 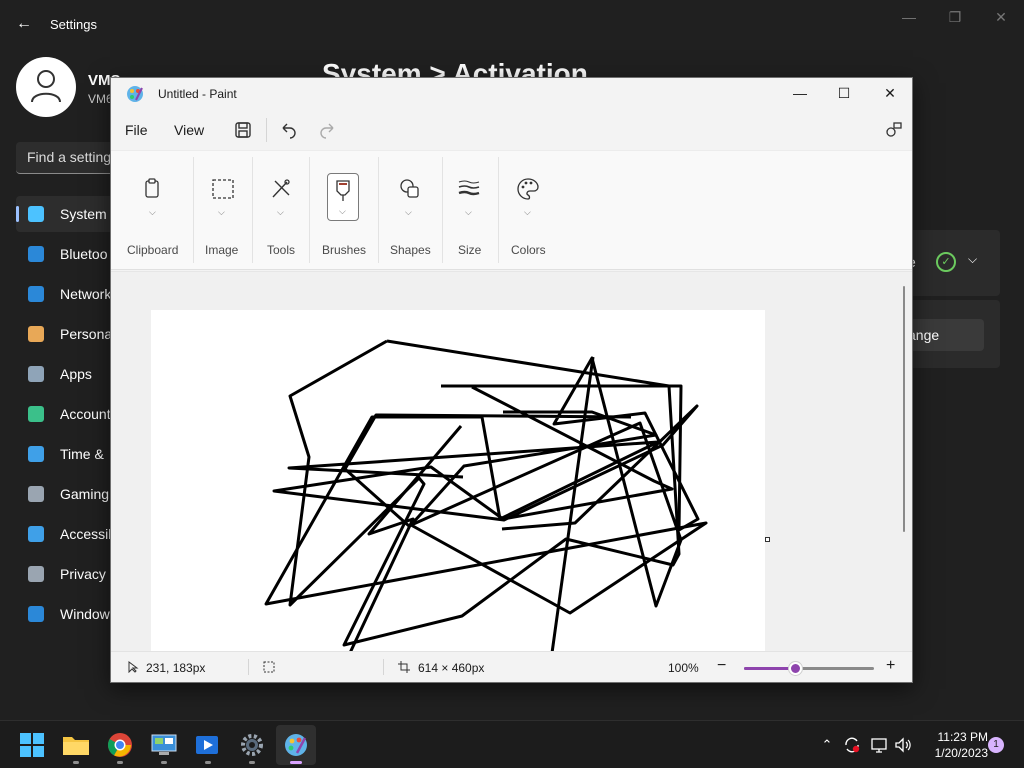 I want to click on network-icon, so click(x=879, y=745).